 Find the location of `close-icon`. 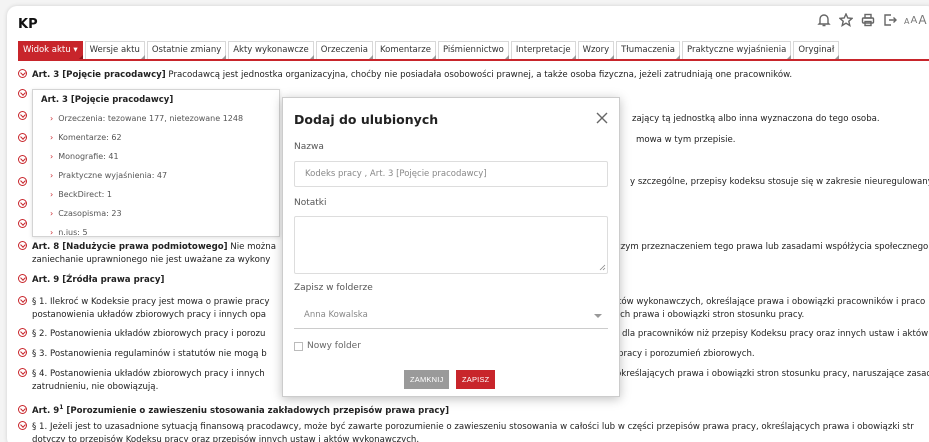

close-icon is located at coordinates (602, 117).